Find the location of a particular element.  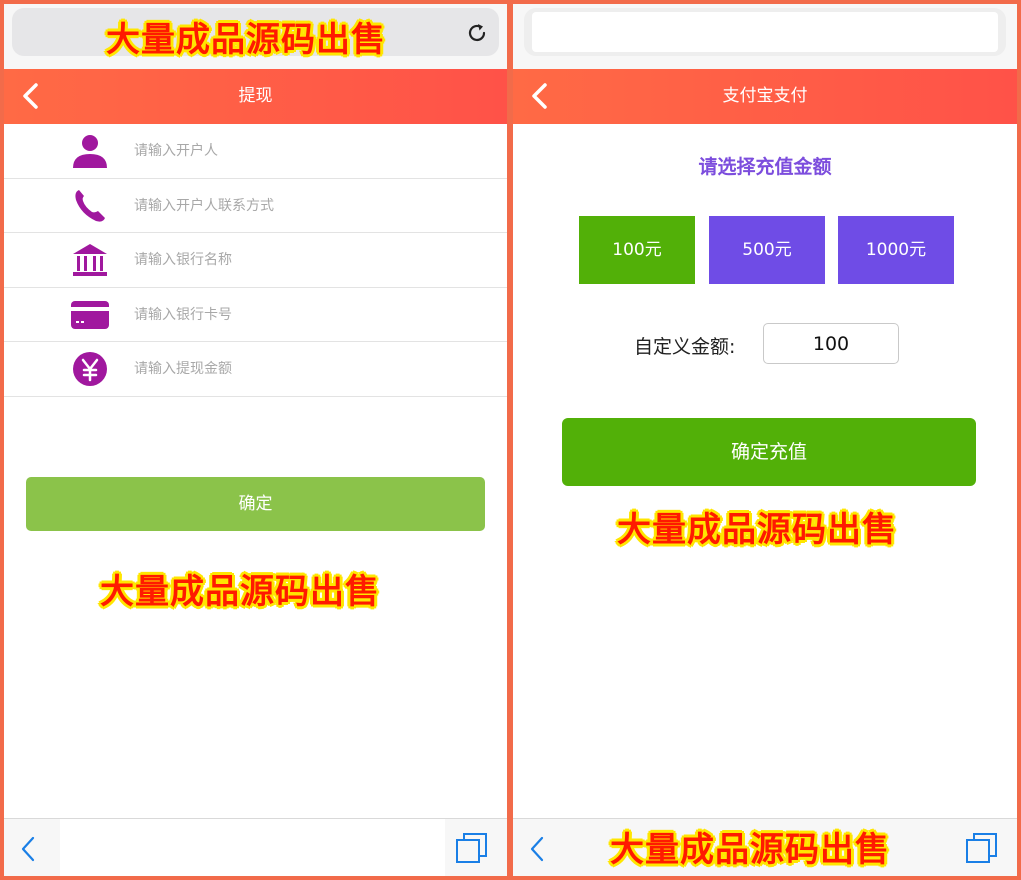

page-title: 提现 is located at coordinates (255, 96).